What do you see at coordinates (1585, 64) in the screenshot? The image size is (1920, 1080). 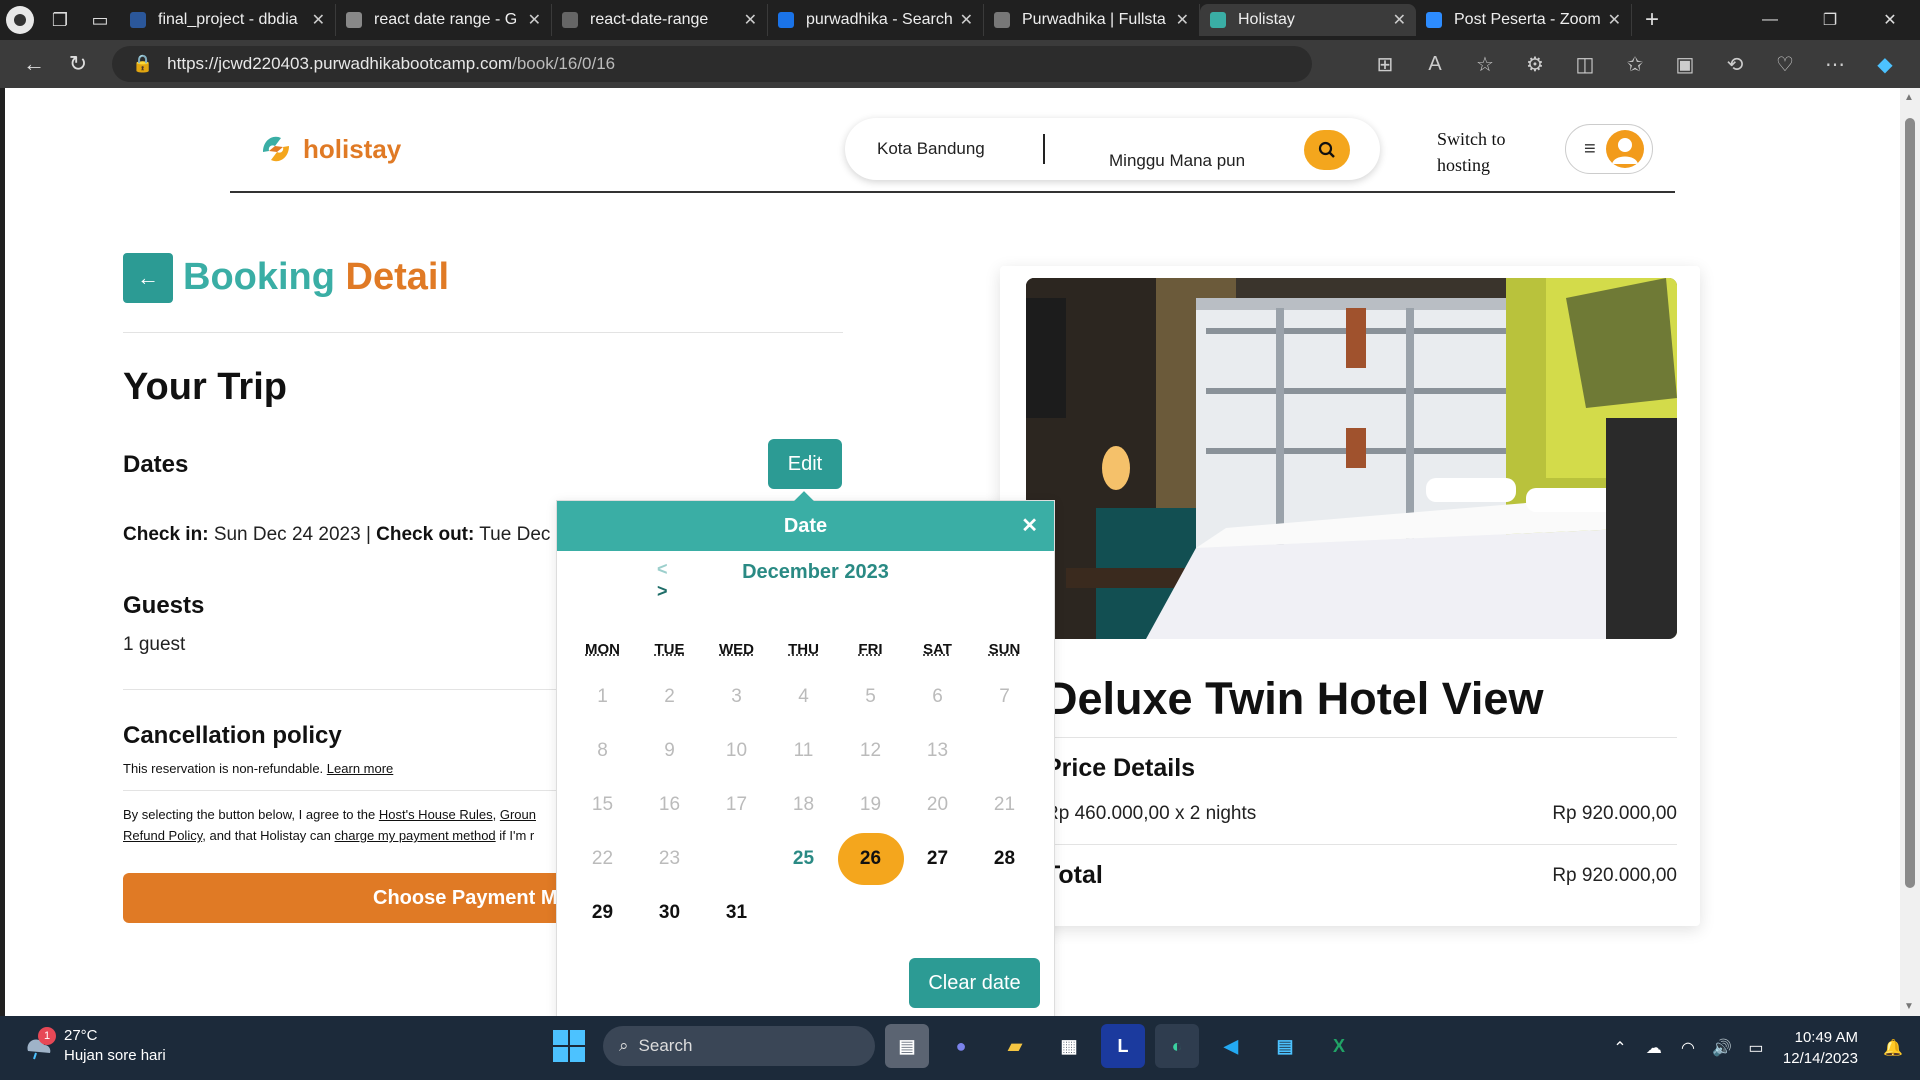 I see `split-screen-icon: ◫` at bounding box center [1585, 64].